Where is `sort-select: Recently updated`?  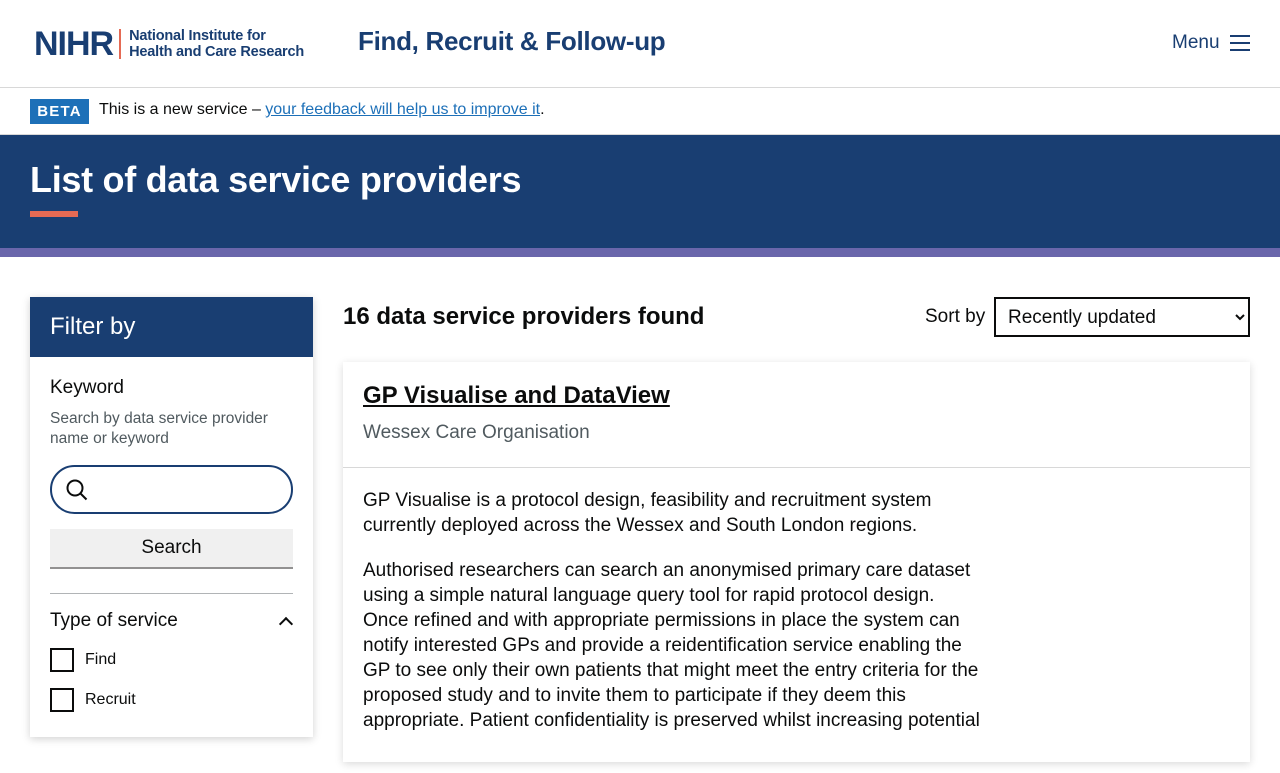 sort-select: Recently updated is located at coordinates (1122, 317).